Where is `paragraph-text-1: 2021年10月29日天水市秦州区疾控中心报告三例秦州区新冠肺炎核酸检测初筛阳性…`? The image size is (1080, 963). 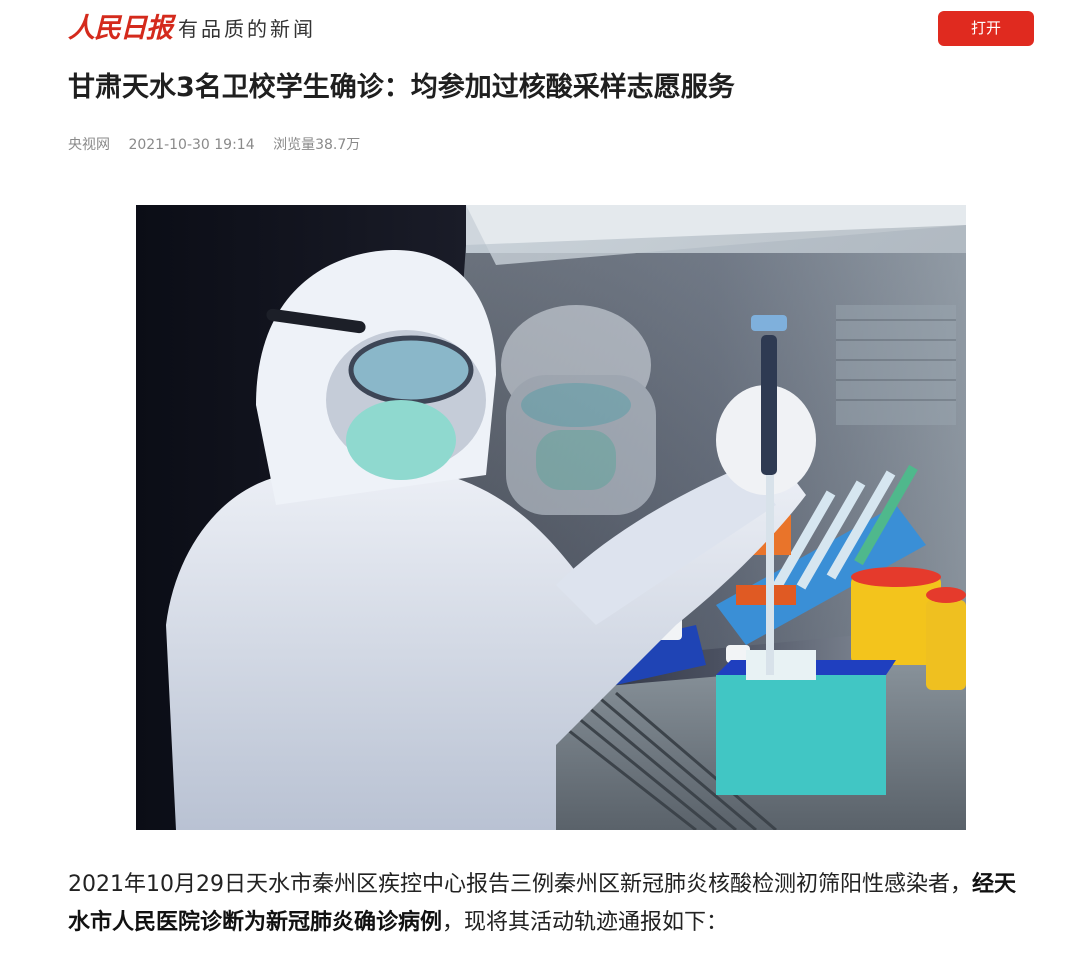
paragraph-text-1: 2021年10月29日天水市秦州区疾控中心报告三例秦州区新冠肺炎核酸检测初筛阳性… is located at coordinates (520, 884).